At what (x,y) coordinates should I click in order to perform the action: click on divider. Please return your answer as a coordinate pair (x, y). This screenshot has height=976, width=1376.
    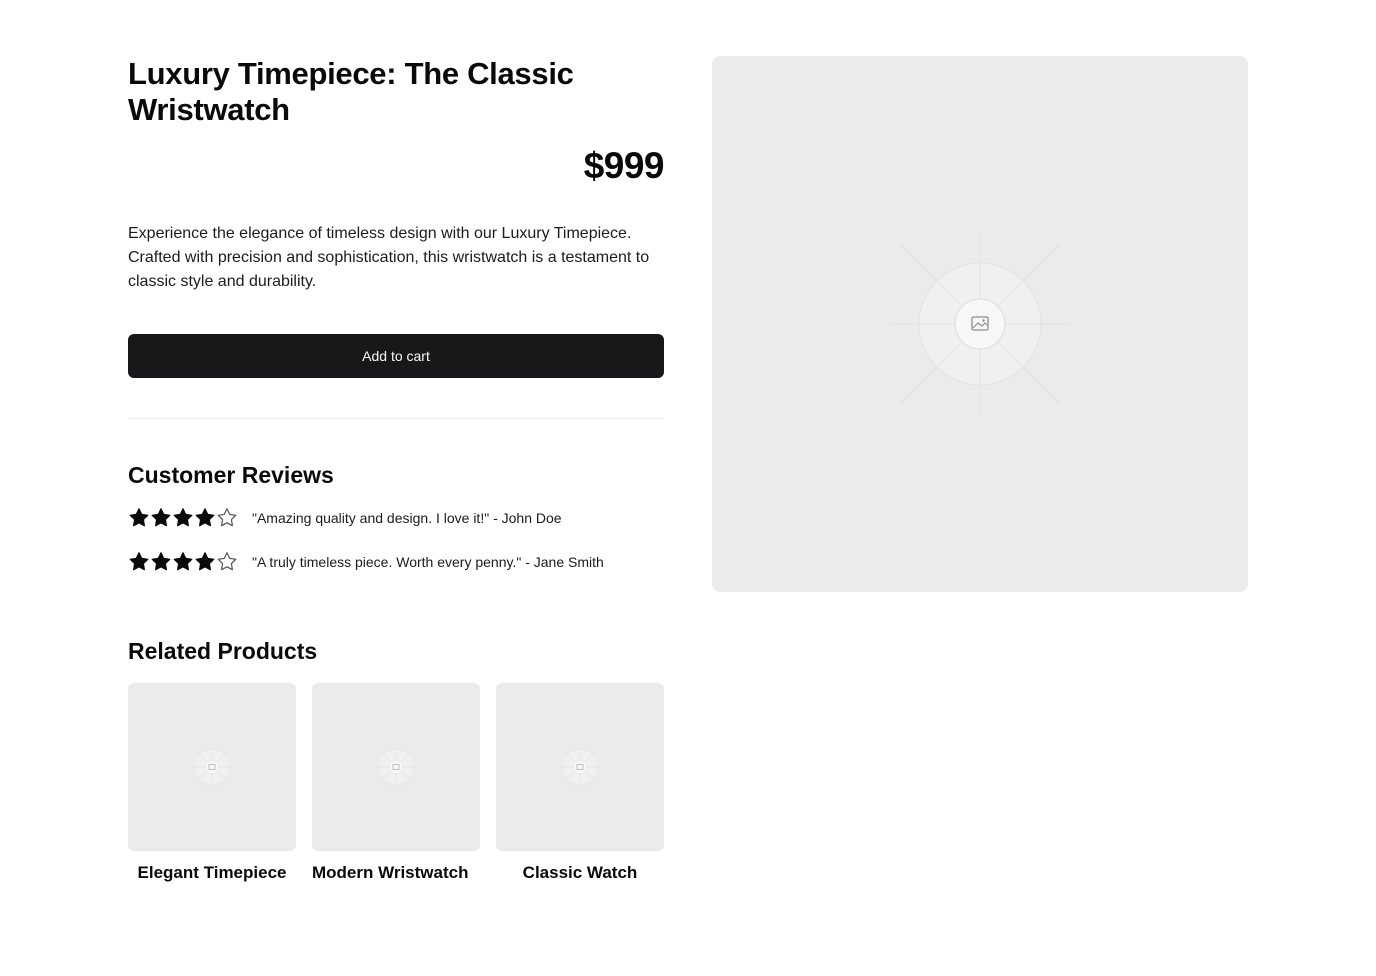
    Looking at the image, I should click on (396, 418).